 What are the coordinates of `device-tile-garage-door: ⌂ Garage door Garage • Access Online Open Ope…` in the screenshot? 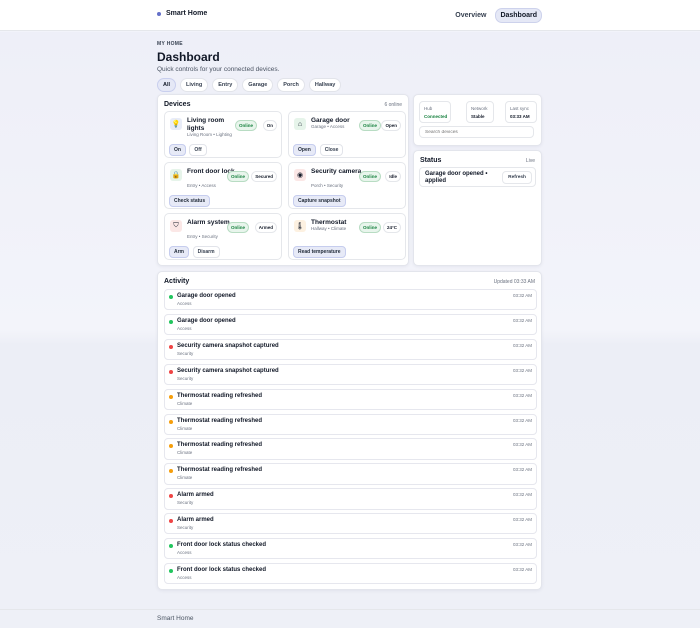 It's located at (347, 134).